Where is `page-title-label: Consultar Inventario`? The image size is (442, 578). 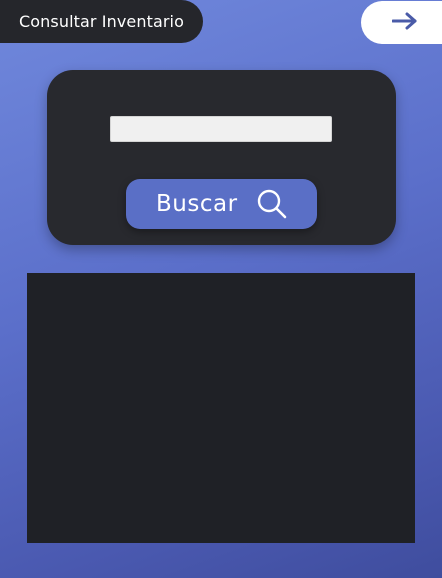
page-title-label: Consultar Inventario is located at coordinates (101, 21).